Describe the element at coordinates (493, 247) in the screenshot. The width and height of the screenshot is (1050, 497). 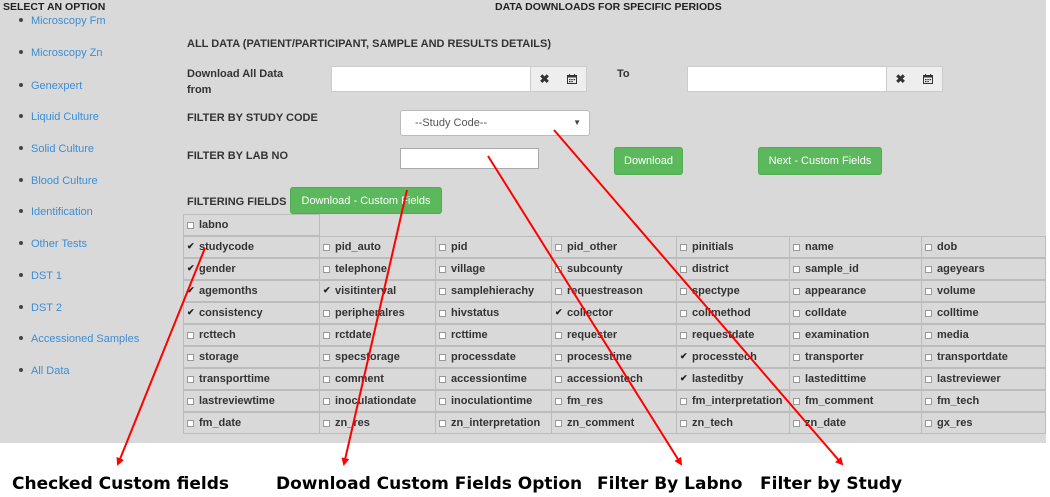
I see `field-checkbox-pid: pid` at that location.